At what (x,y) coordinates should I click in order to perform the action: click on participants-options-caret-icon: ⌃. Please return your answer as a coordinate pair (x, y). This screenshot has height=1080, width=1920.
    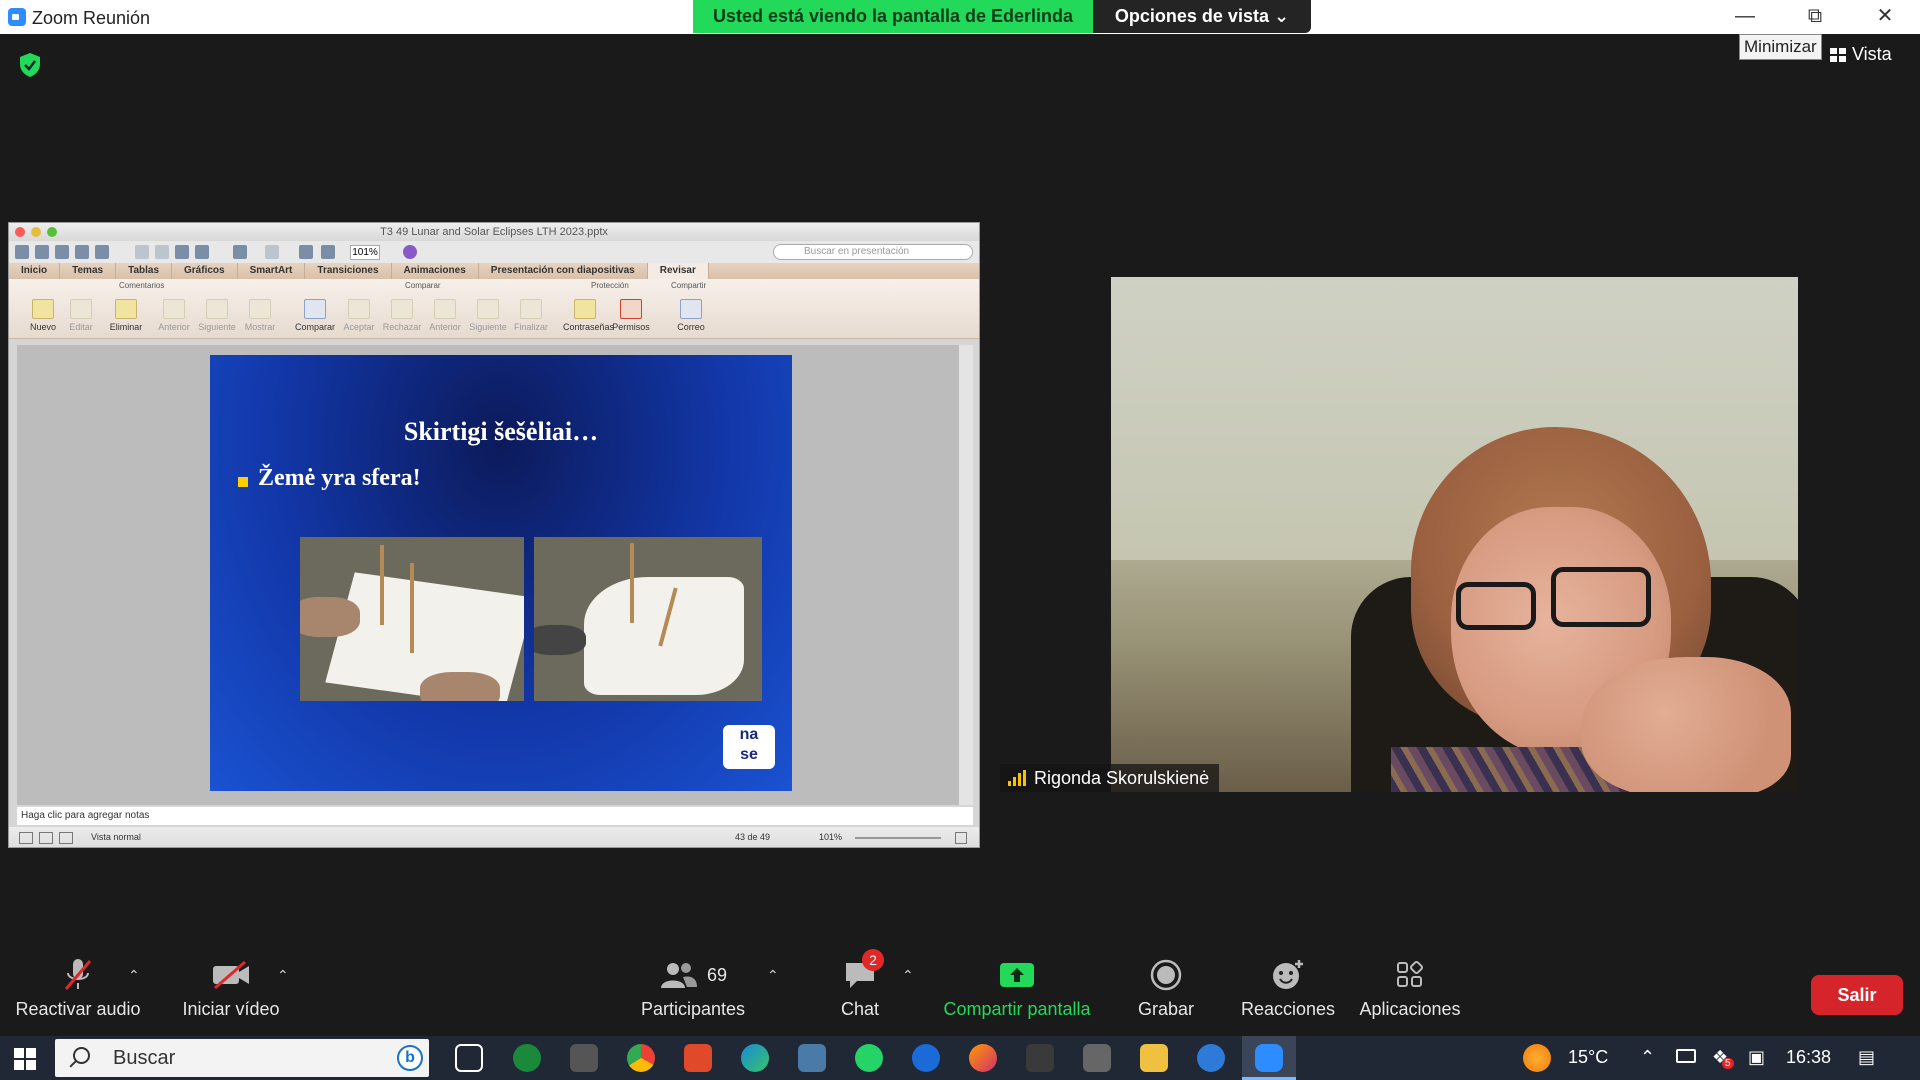
    Looking at the image, I should click on (773, 975).